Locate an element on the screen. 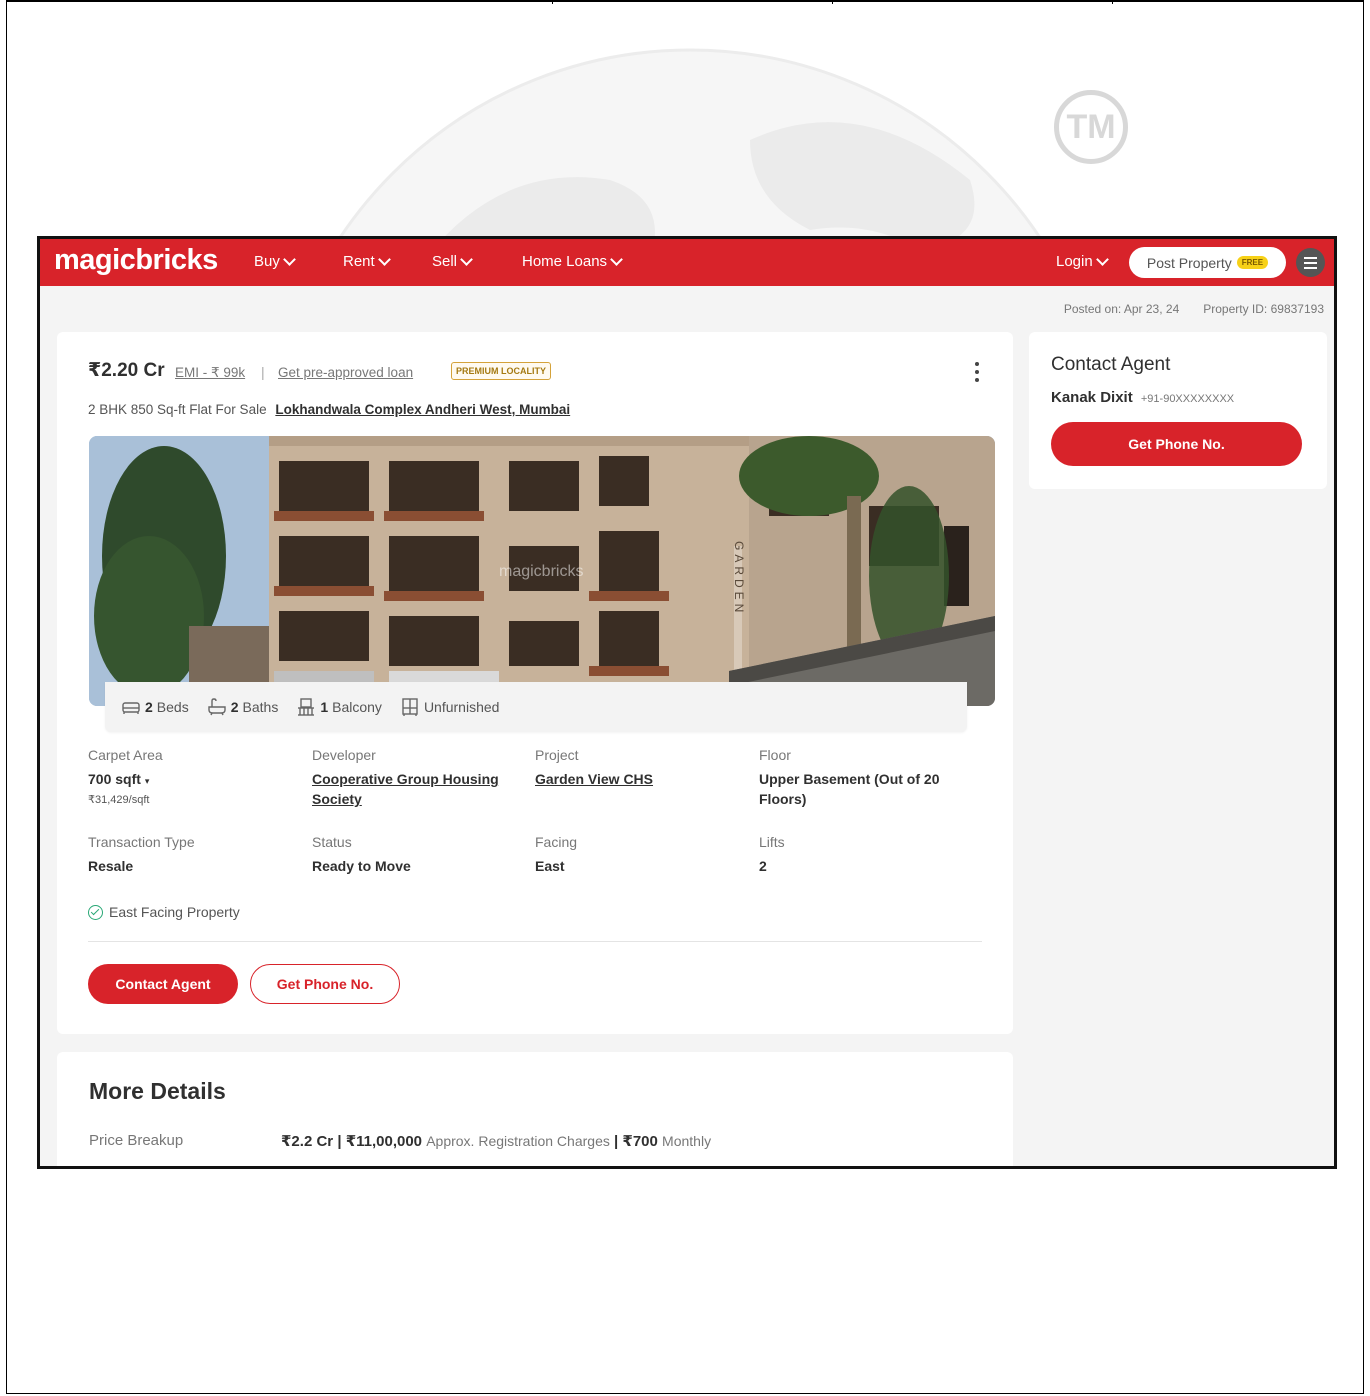  lifts: Lifts 2 is located at coordinates (859, 855).